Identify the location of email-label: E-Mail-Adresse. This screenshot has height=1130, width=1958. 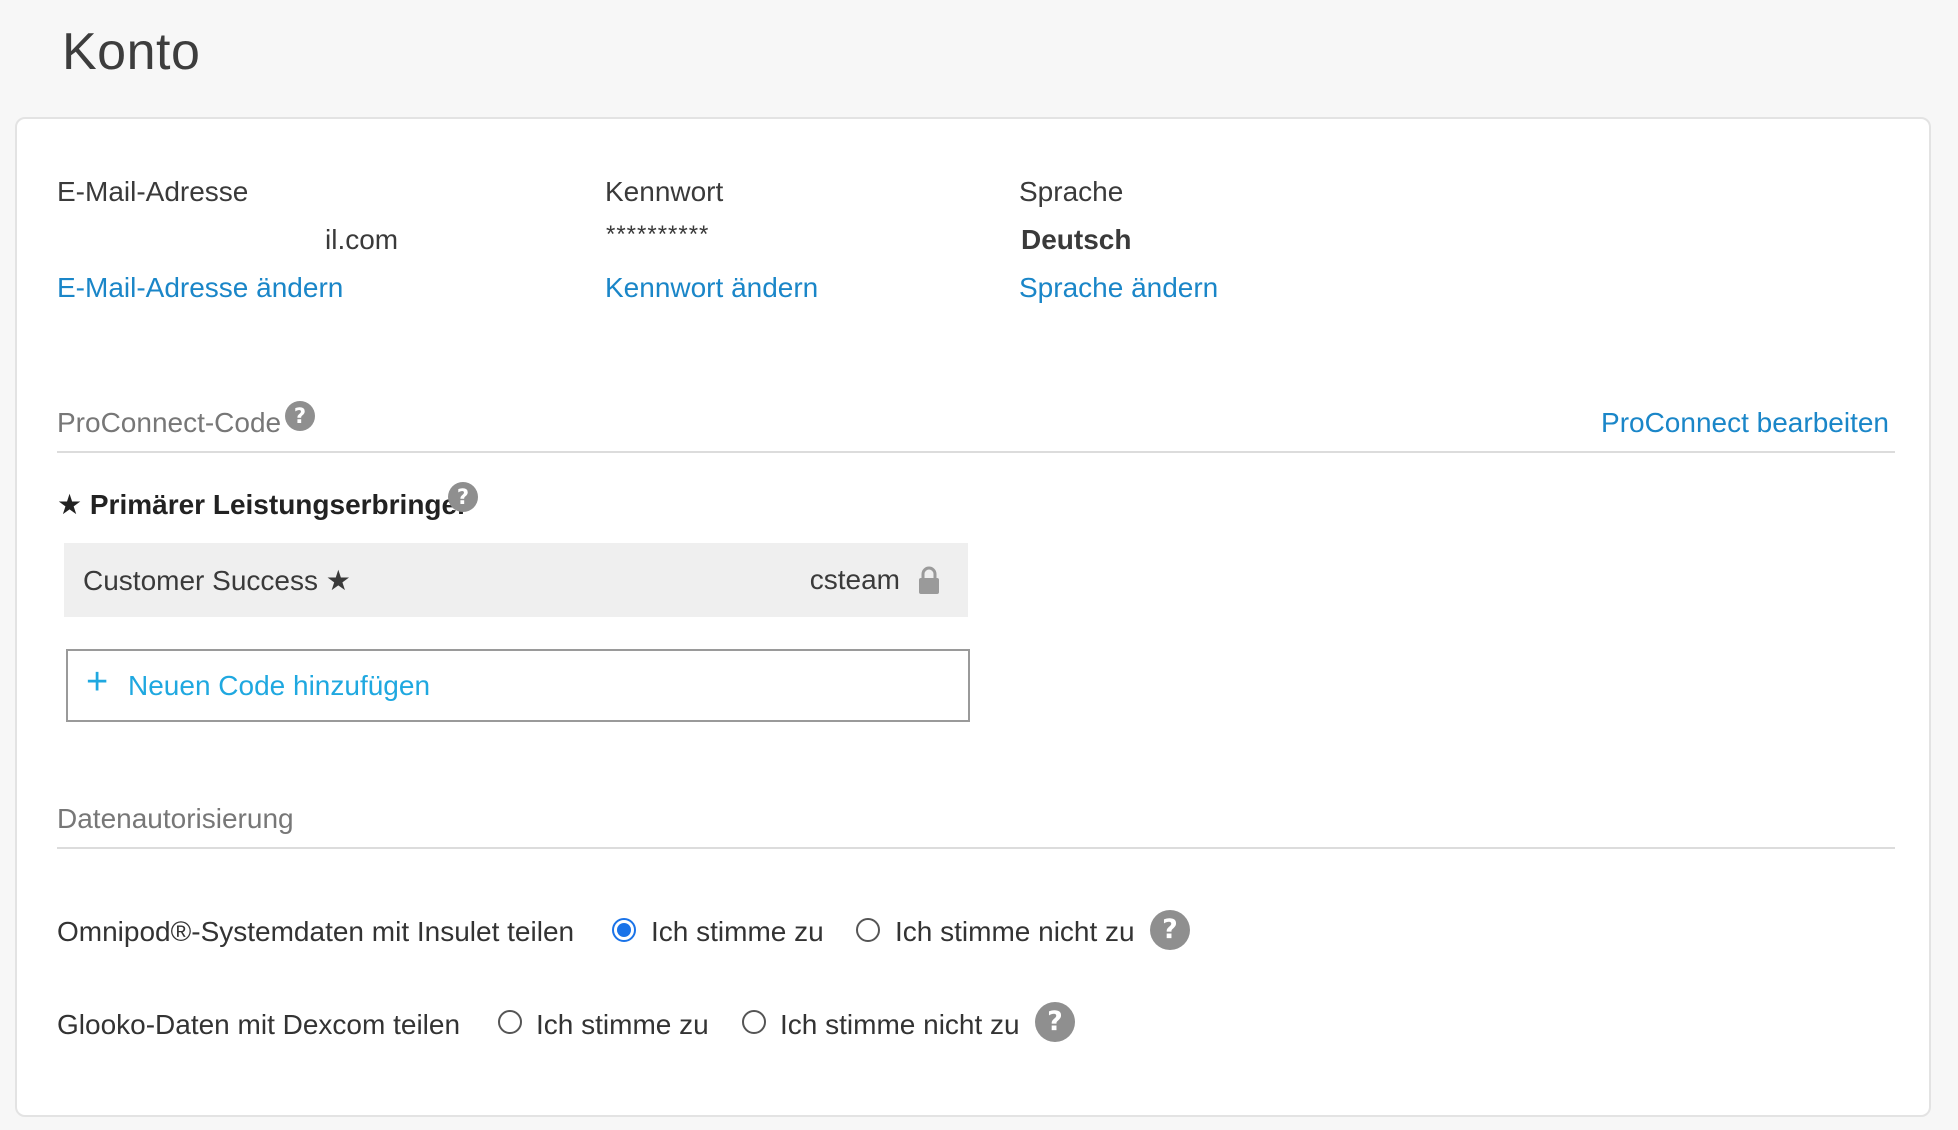
(153, 191).